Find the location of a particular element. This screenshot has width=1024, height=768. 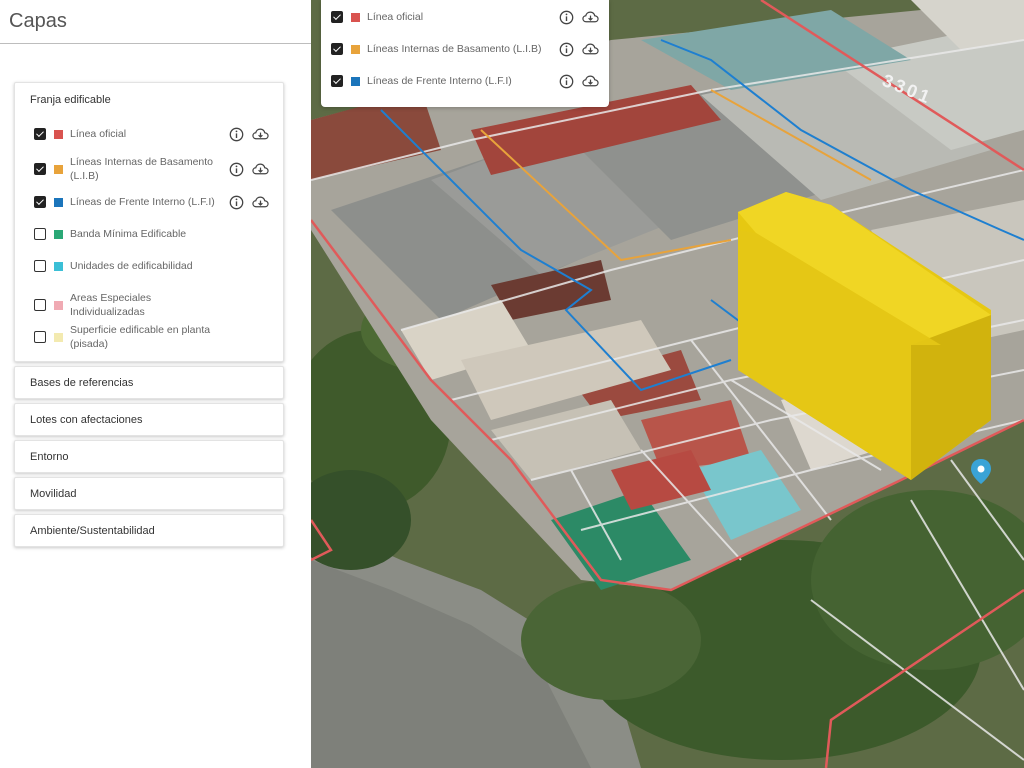

section-entorno: Entorno is located at coordinates (149, 456).